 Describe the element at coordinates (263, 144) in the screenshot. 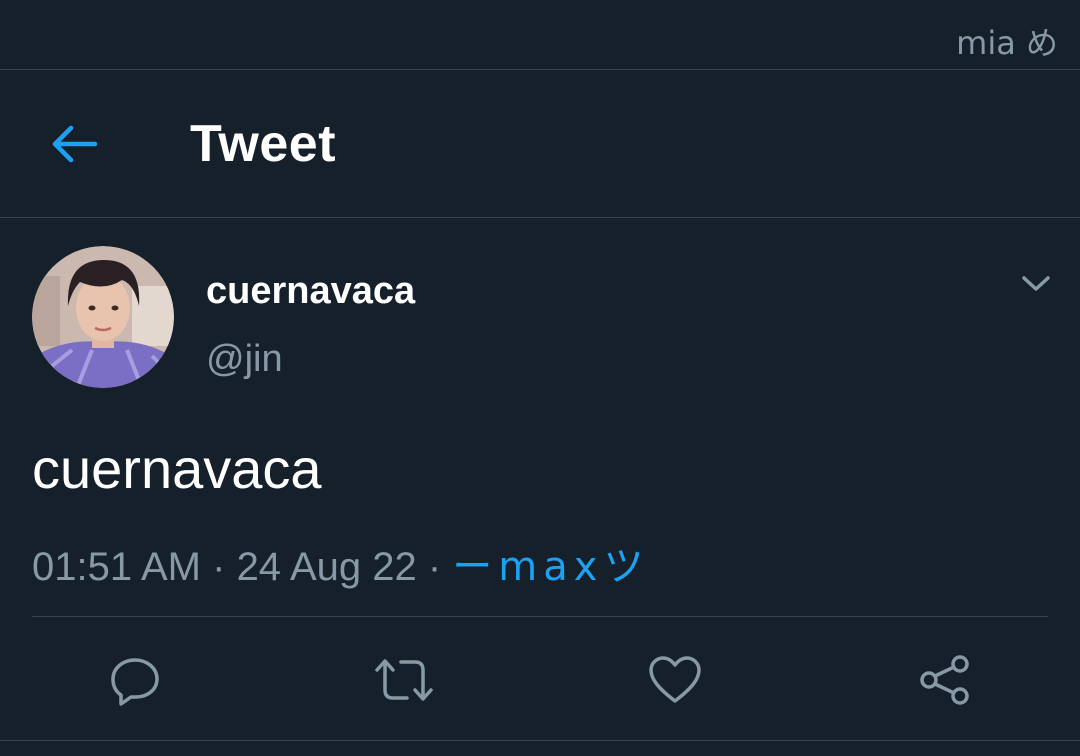

I see `page-title: Tweet` at that location.